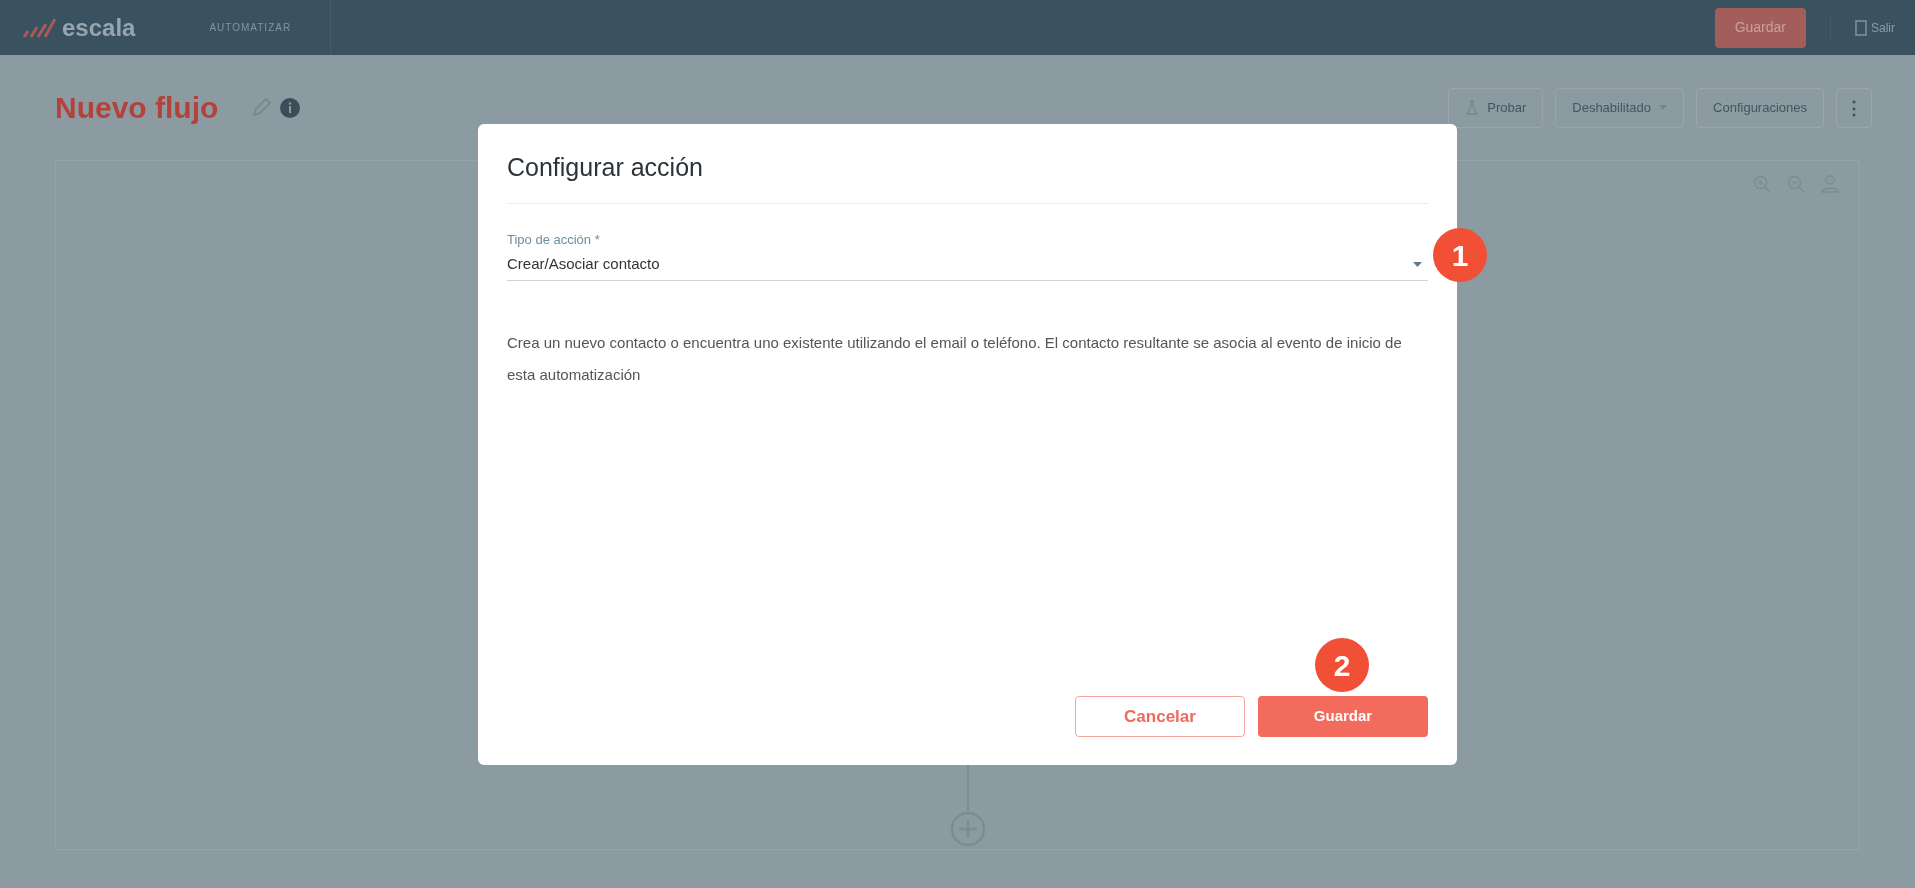 The width and height of the screenshot is (1915, 888). What do you see at coordinates (1620, 107) in the screenshot?
I see `status-dropdown: Deshabilitado` at bounding box center [1620, 107].